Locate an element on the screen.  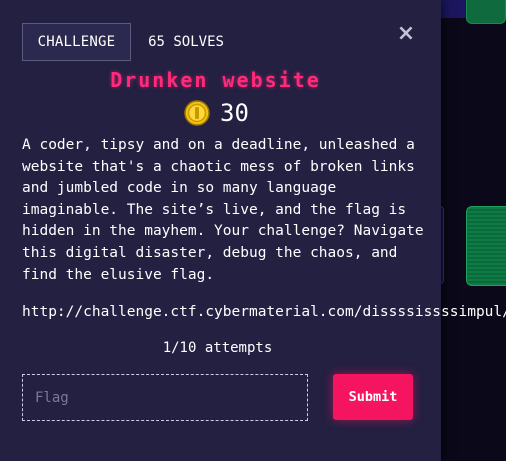
coin-icon is located at coordinates (197, 113).